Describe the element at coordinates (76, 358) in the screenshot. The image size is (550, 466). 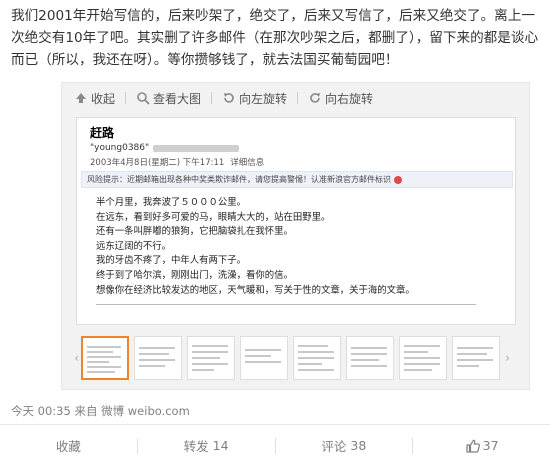
I see `thumb-prev-icon: ‹` at that location.